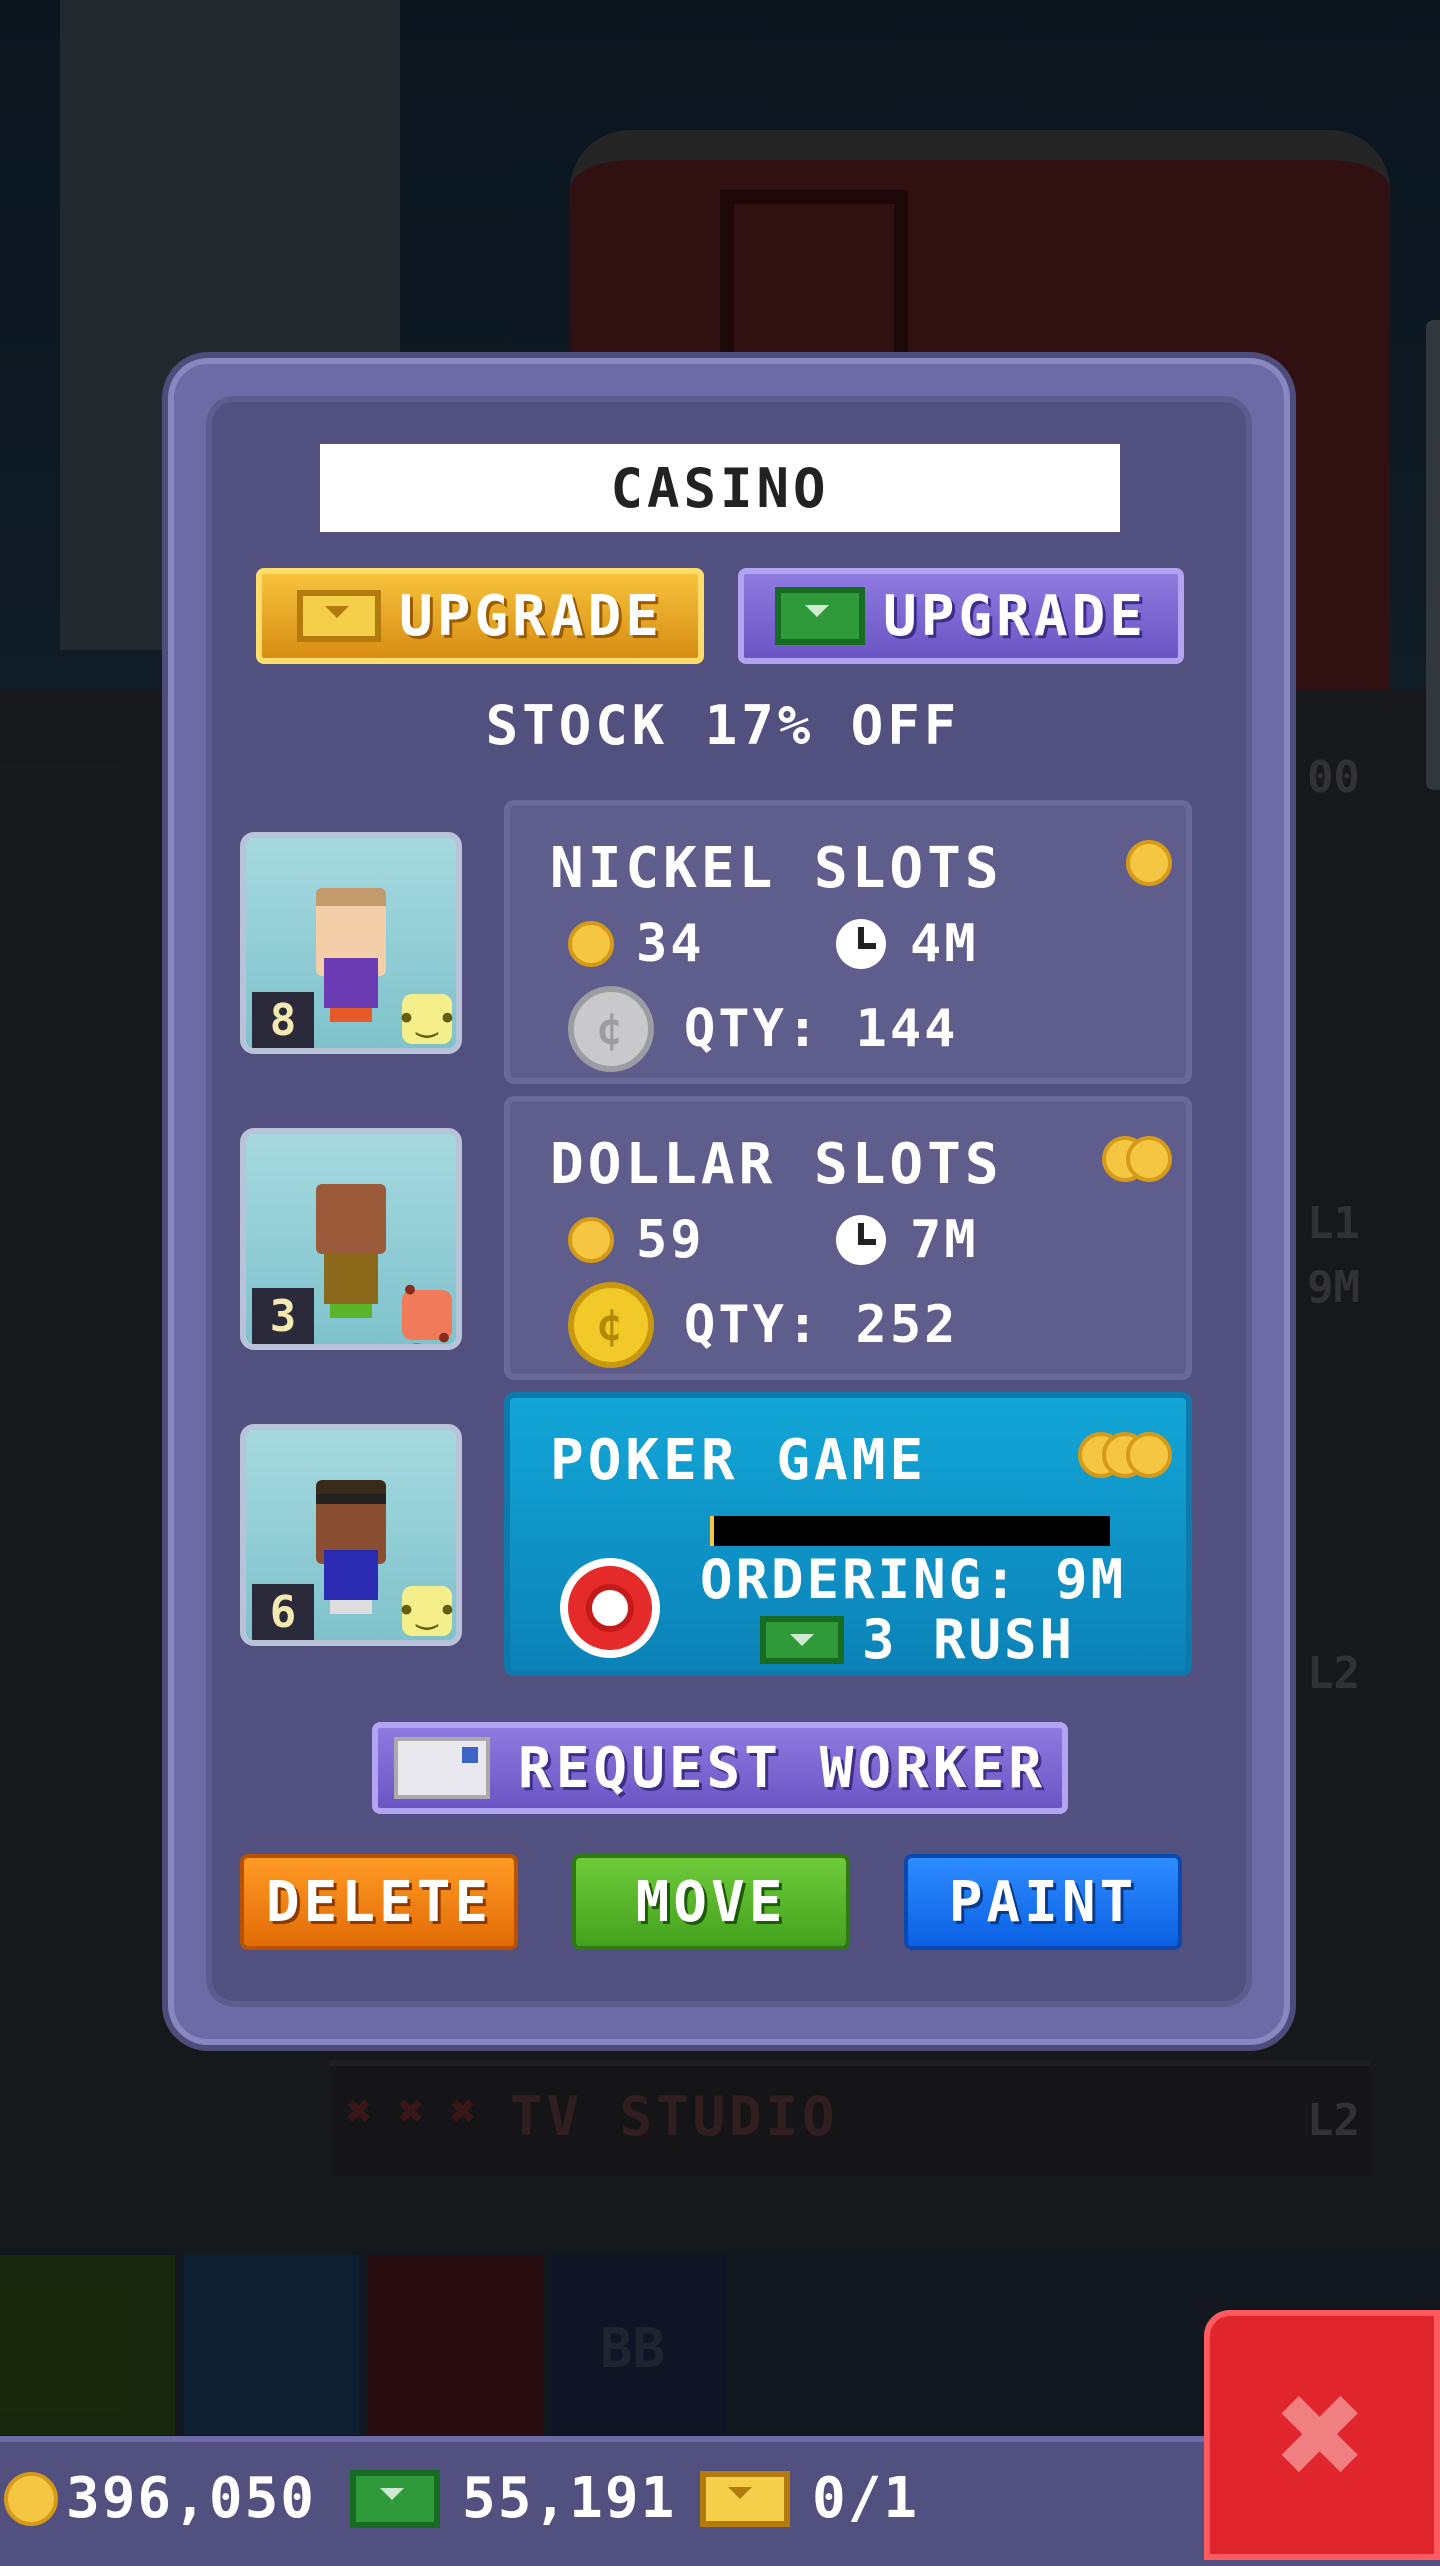 Image resolution: width=1440 pixels, height=2566 pixels. What do you see at coordinates (351, 1535) in the screenshot?
I see `worker-card: 6 •‿•` at bounding box center [351, 1535].